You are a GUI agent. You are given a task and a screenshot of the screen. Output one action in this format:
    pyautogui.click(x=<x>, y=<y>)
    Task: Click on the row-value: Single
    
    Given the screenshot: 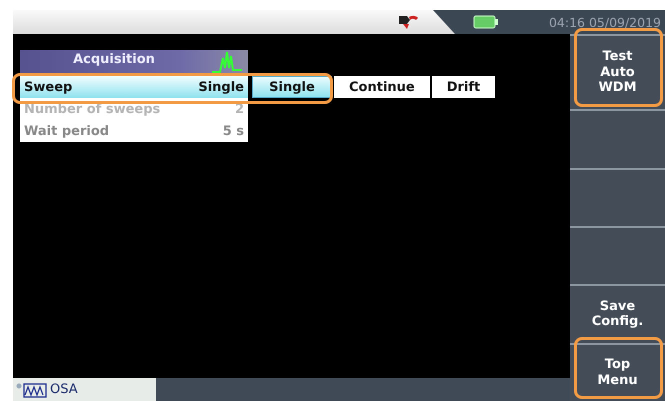 What is the action you would take?
    pyautogui.click(x=221, y=87)
    